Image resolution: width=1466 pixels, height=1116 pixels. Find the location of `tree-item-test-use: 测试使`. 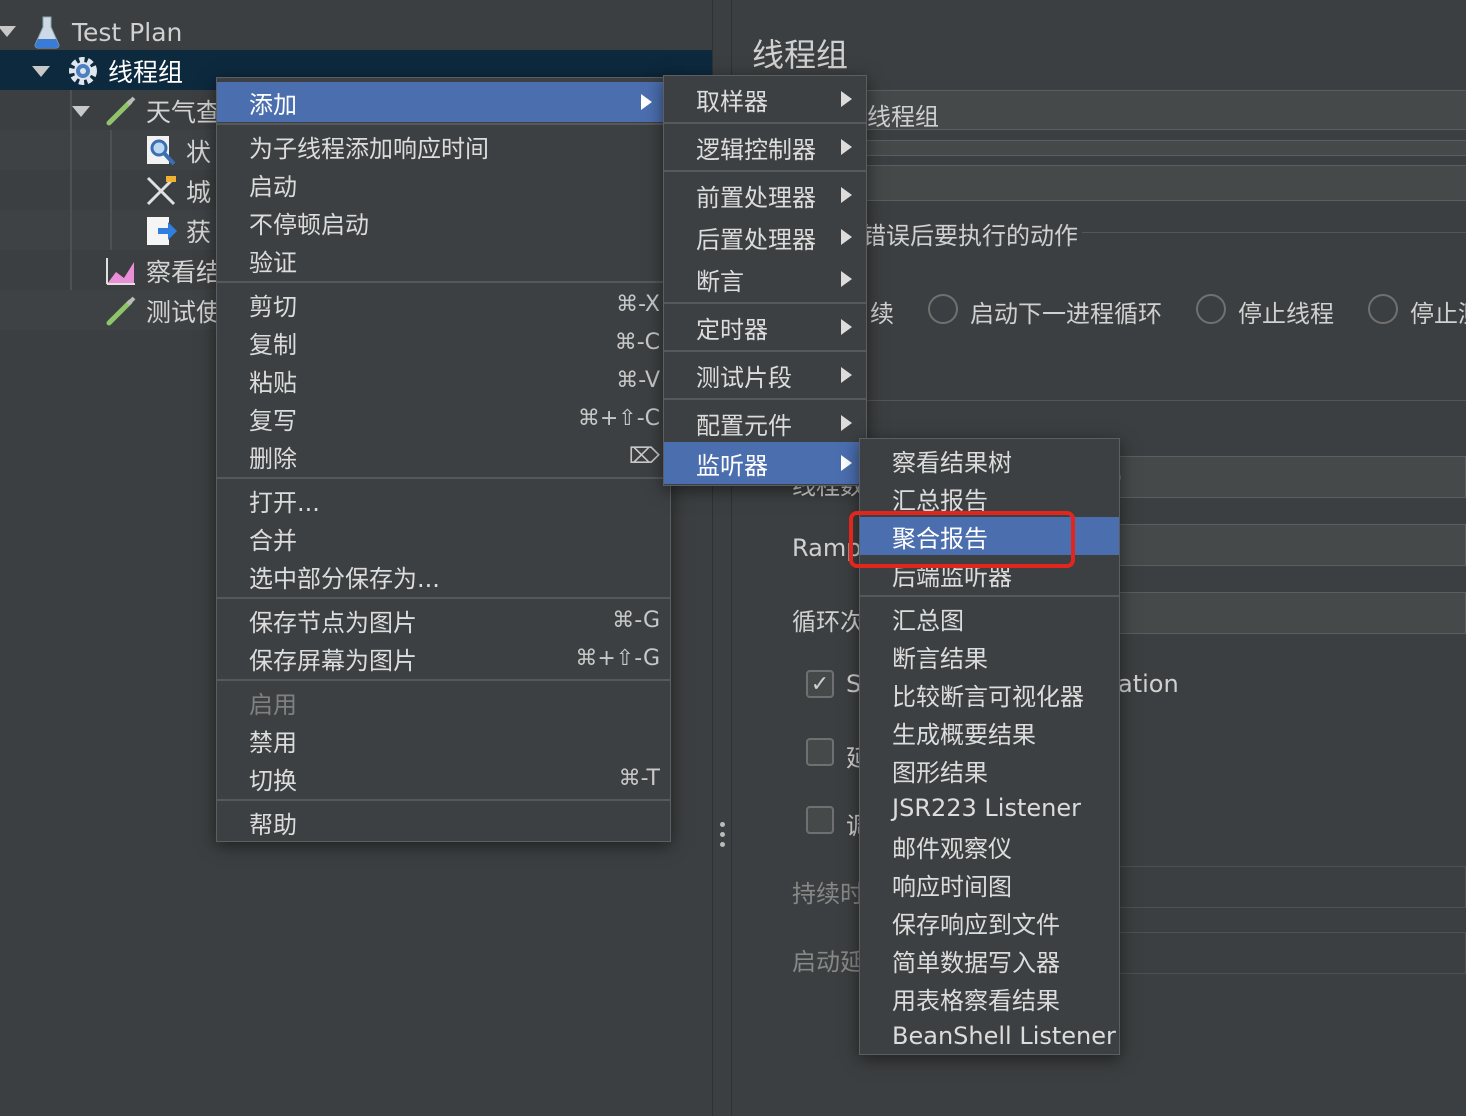

tree-item-test-use: 测试使 is located at coordinates (162, 311).